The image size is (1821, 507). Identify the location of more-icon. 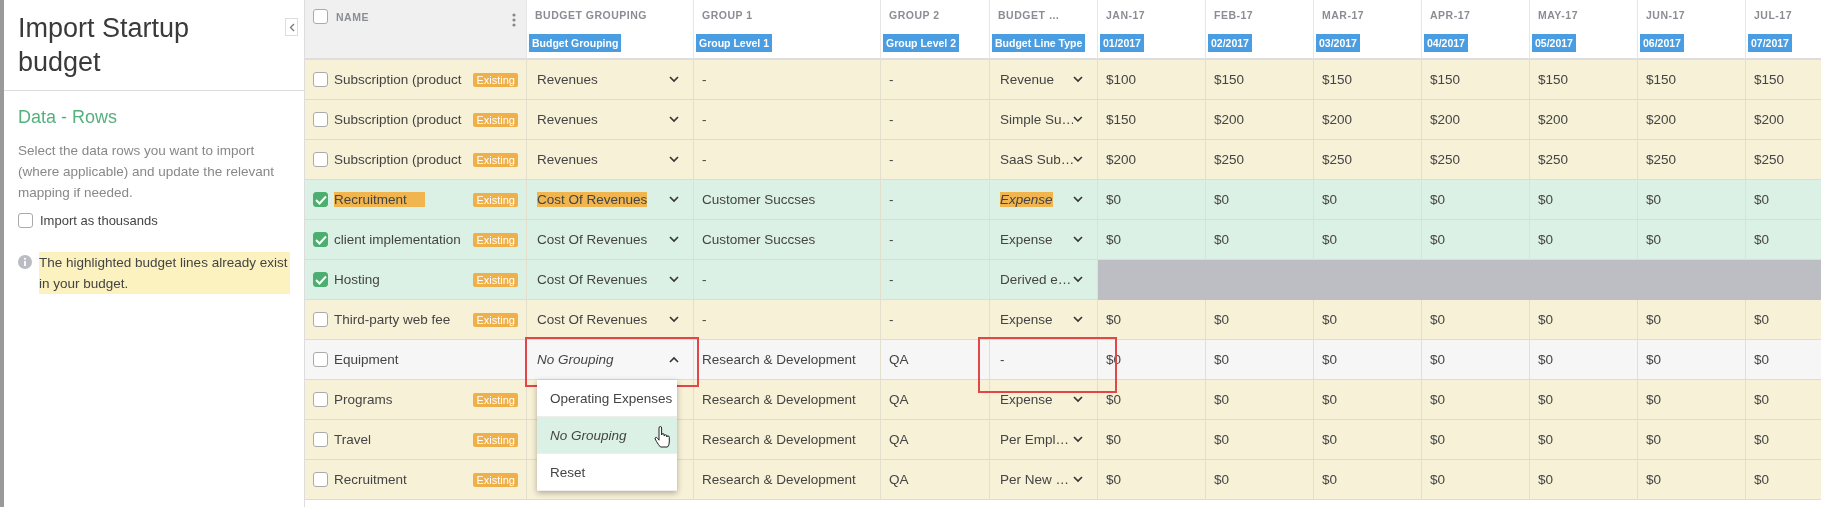
(514, 20).